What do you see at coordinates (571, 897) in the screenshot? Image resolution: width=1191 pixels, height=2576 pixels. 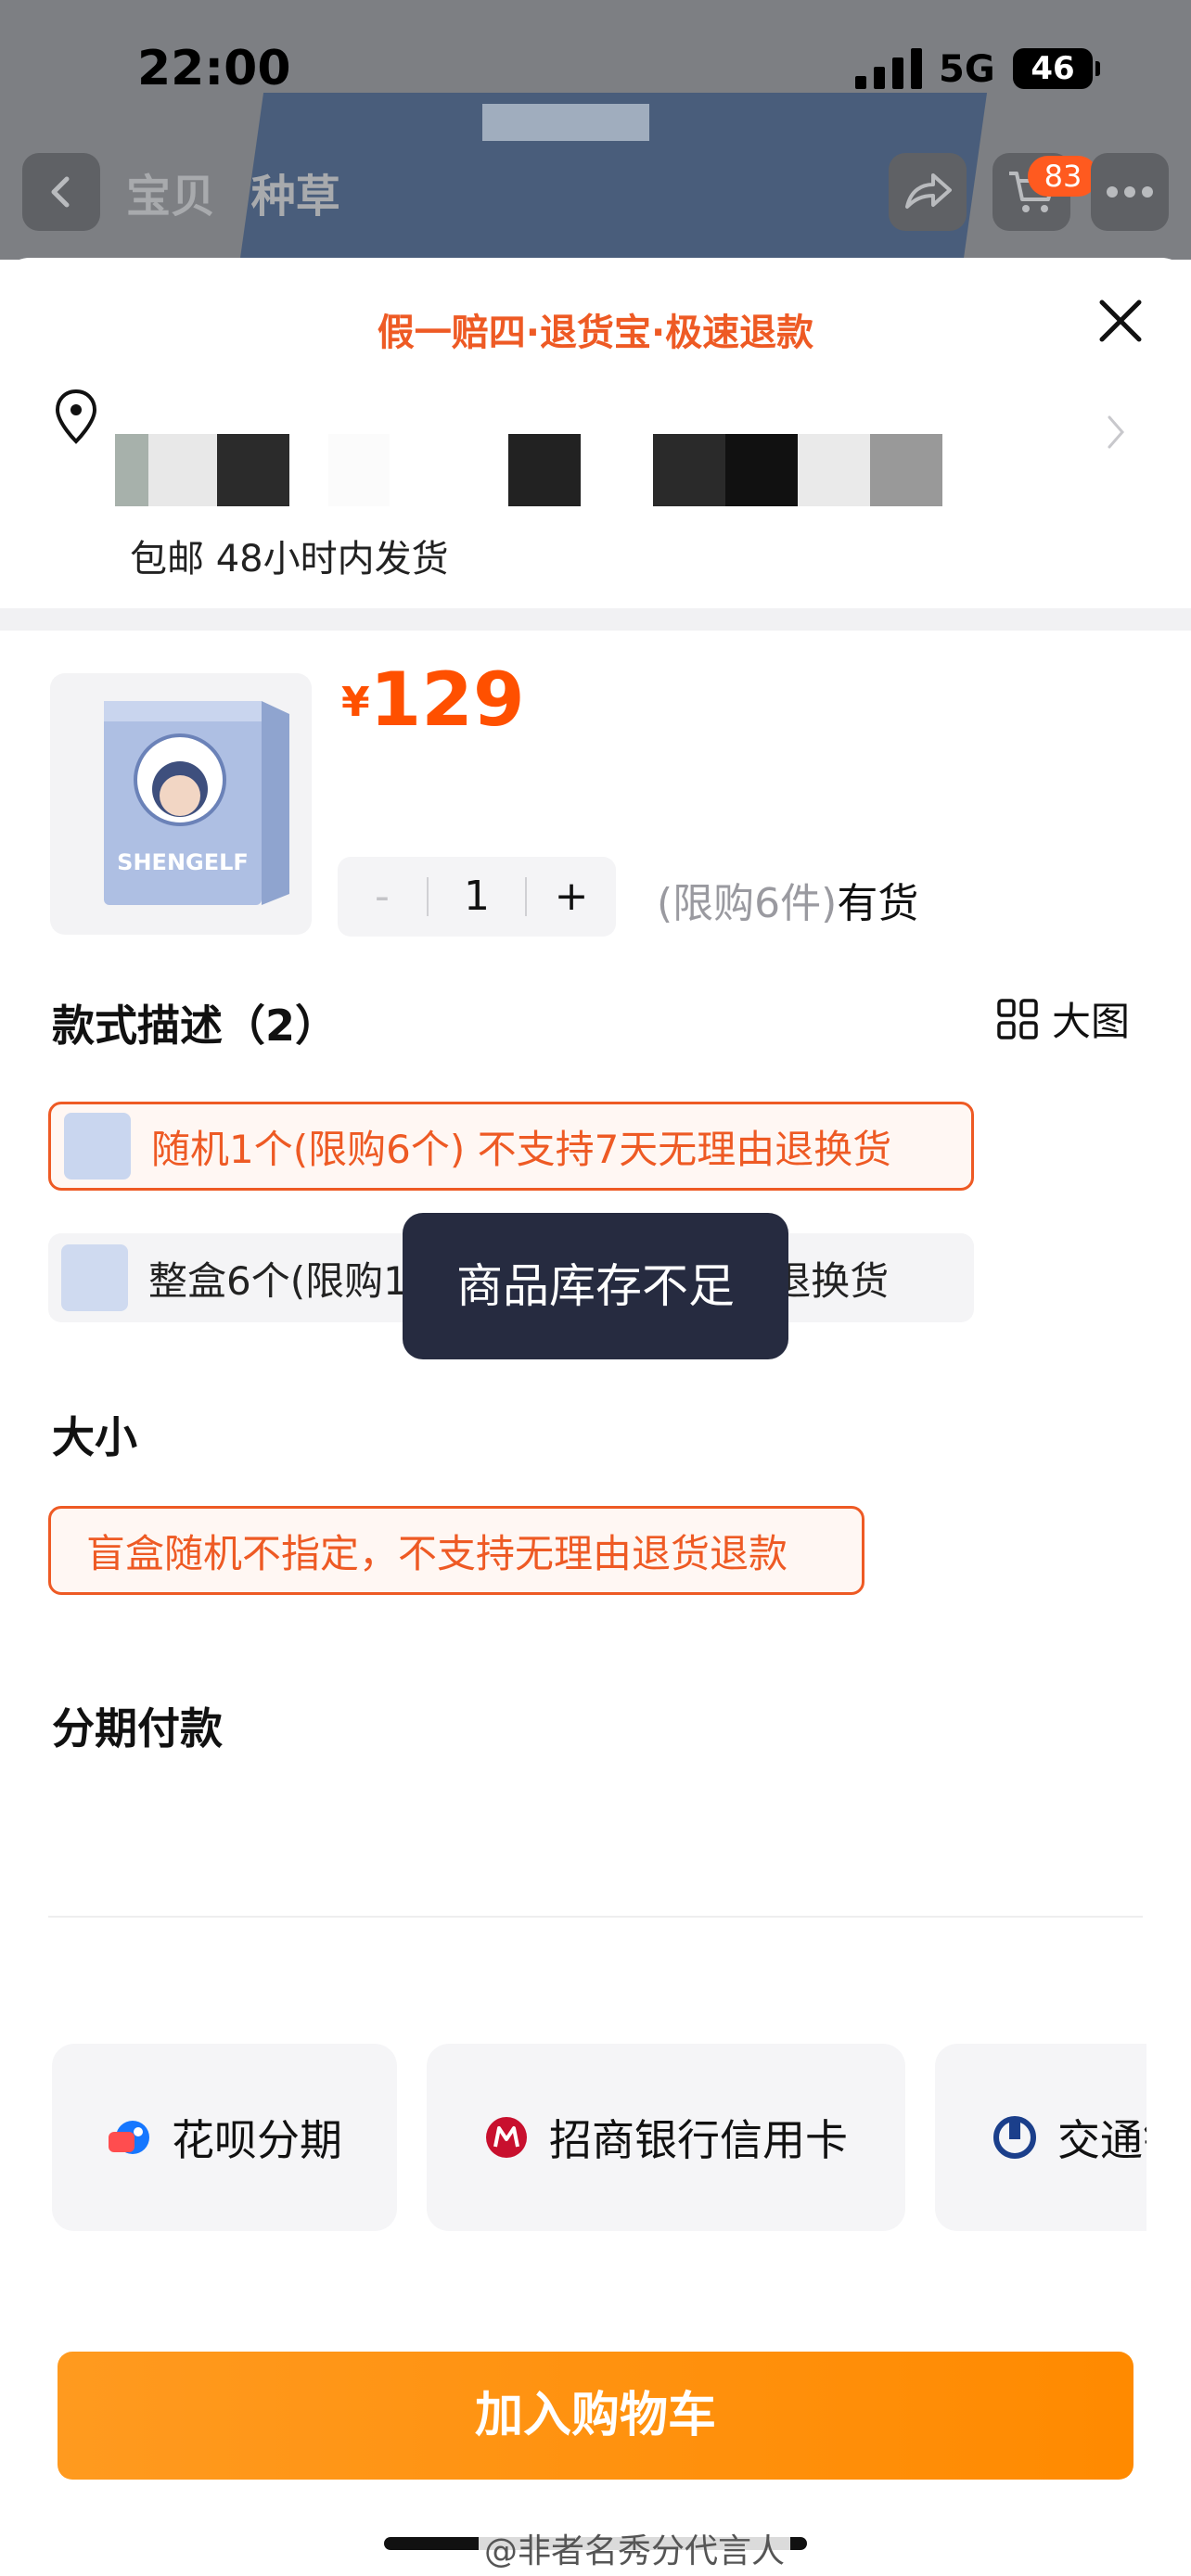 I see `increase-button: +` at bounding box center [571, 897].